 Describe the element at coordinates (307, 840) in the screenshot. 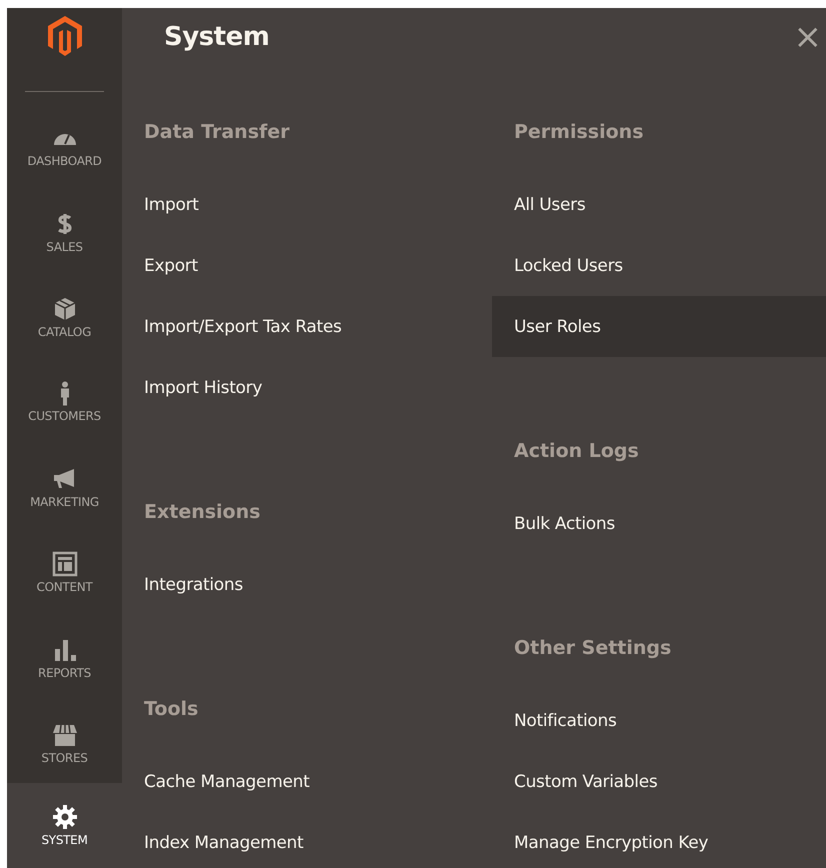

I see `menu-link: Index Management` at that location.